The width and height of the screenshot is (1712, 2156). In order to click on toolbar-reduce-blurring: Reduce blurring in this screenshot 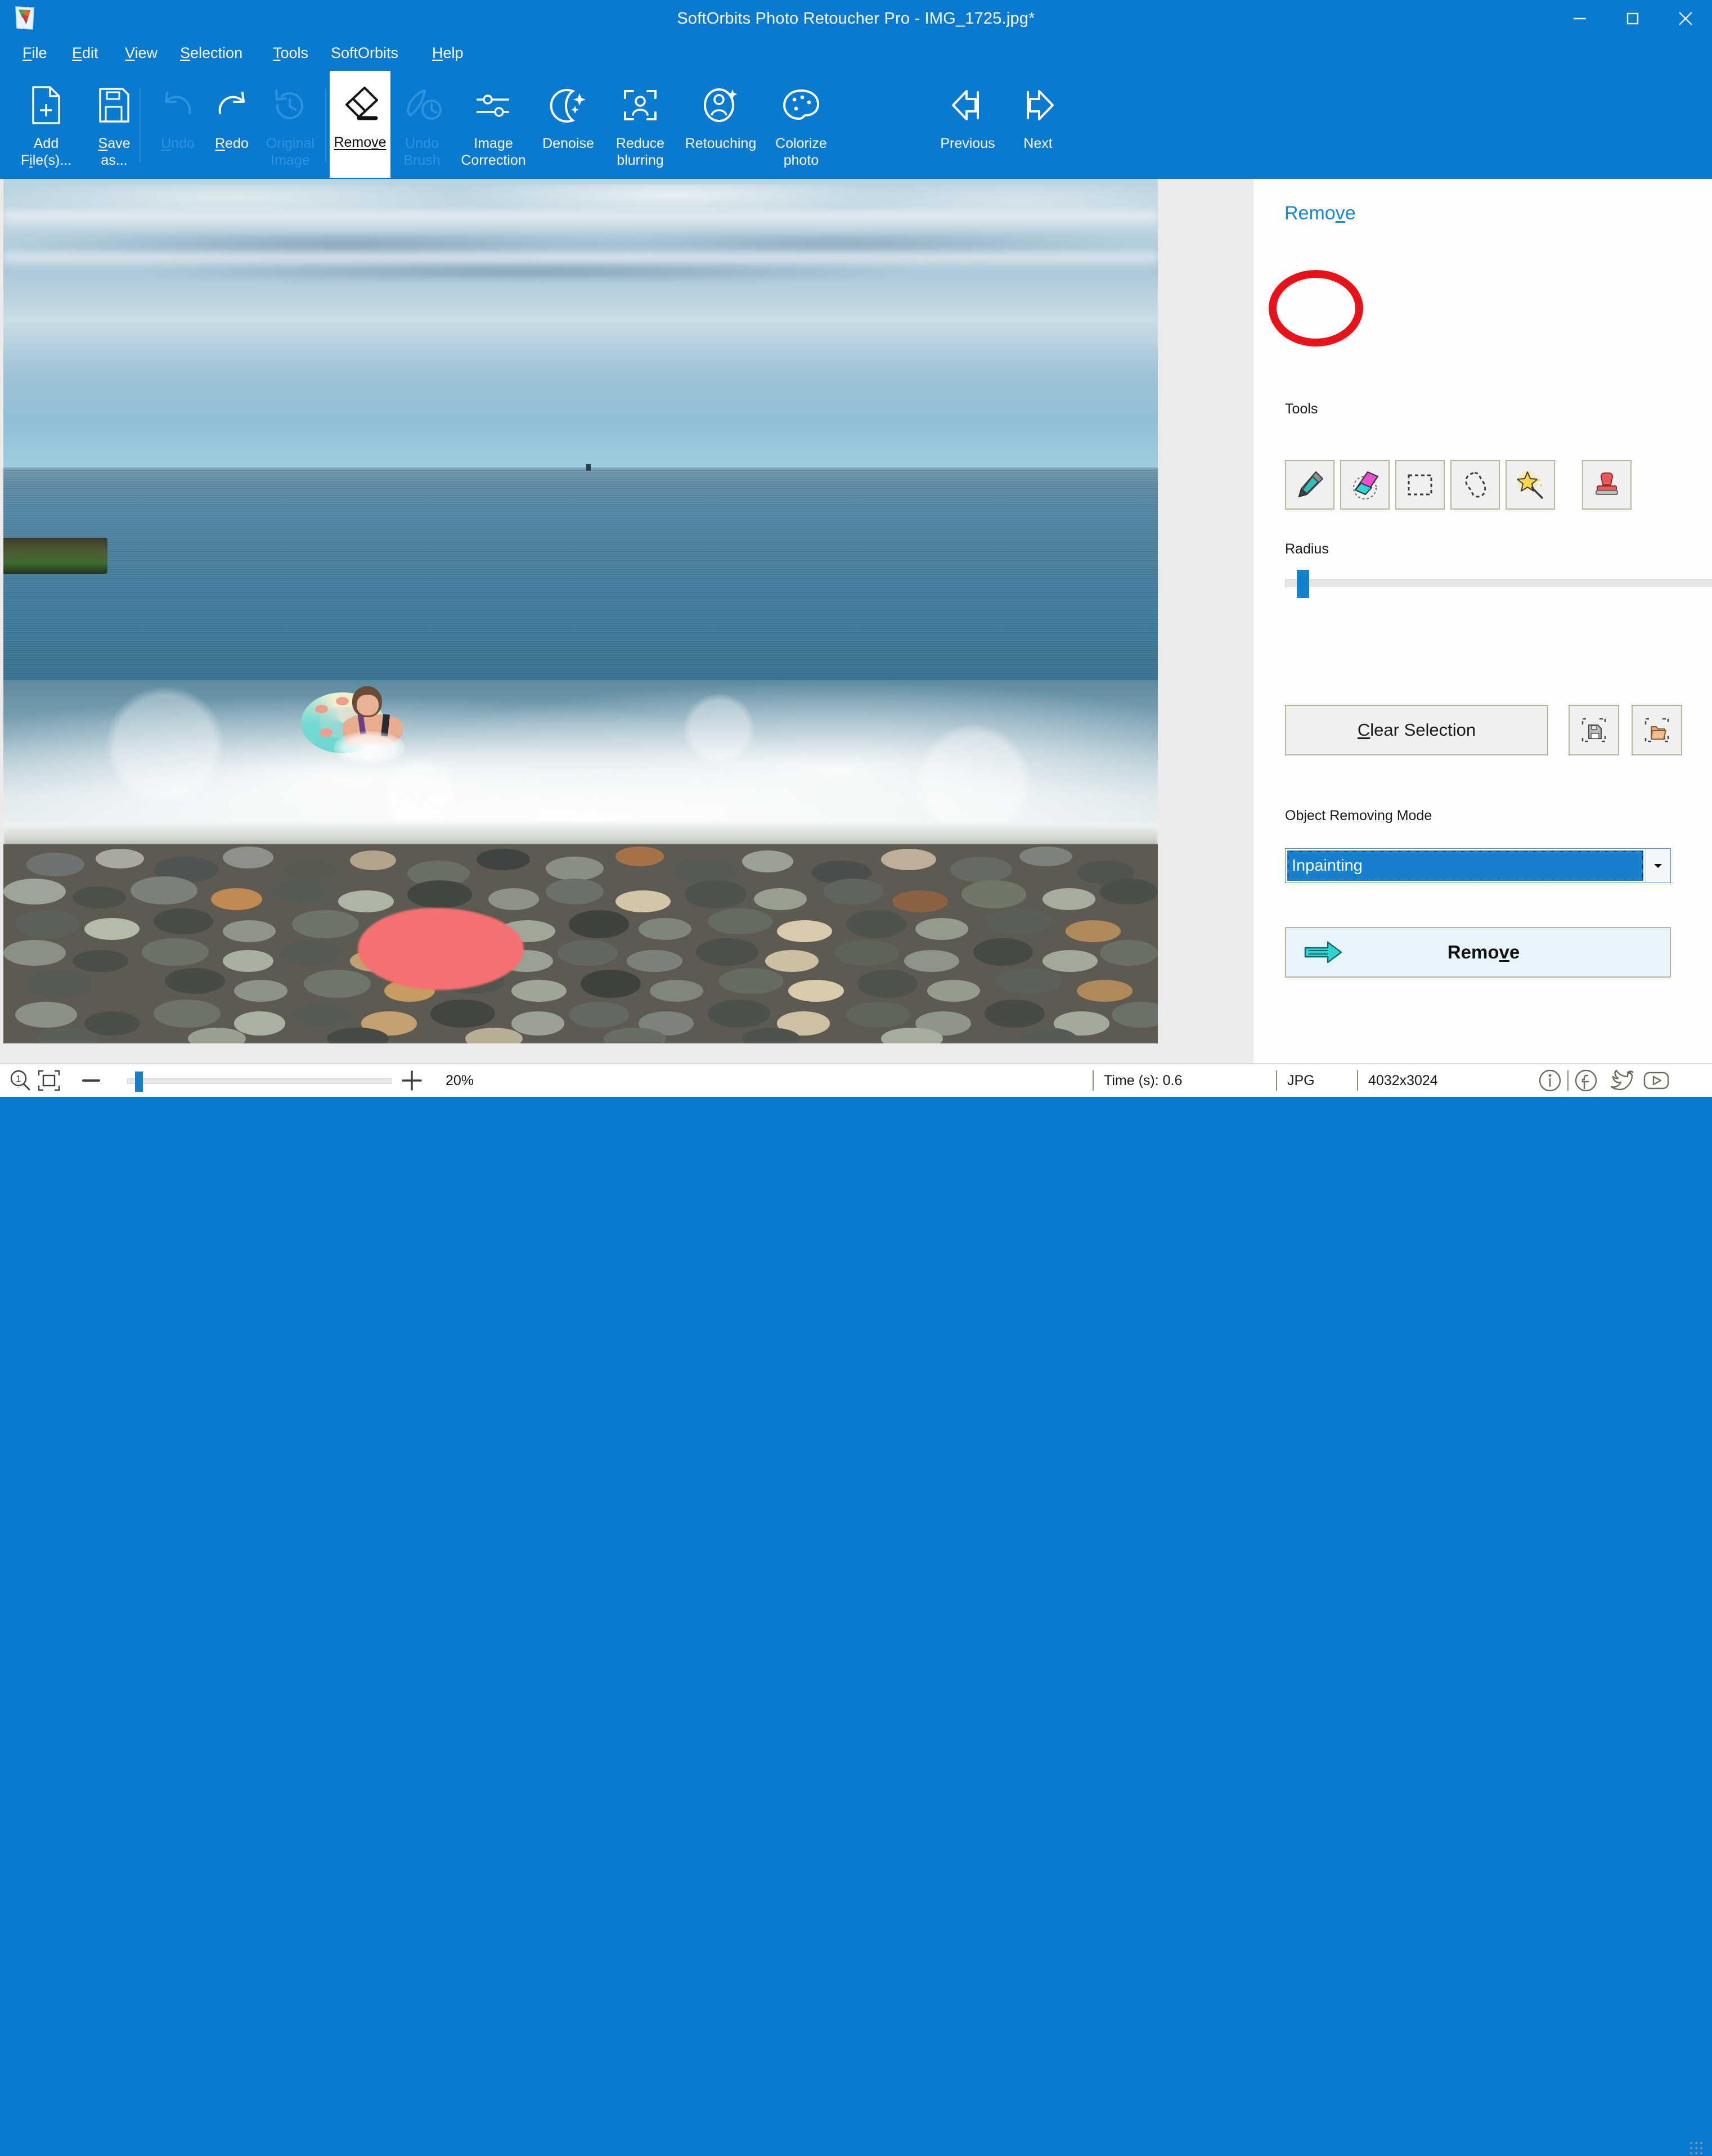, I will do `click(640, 123)`.